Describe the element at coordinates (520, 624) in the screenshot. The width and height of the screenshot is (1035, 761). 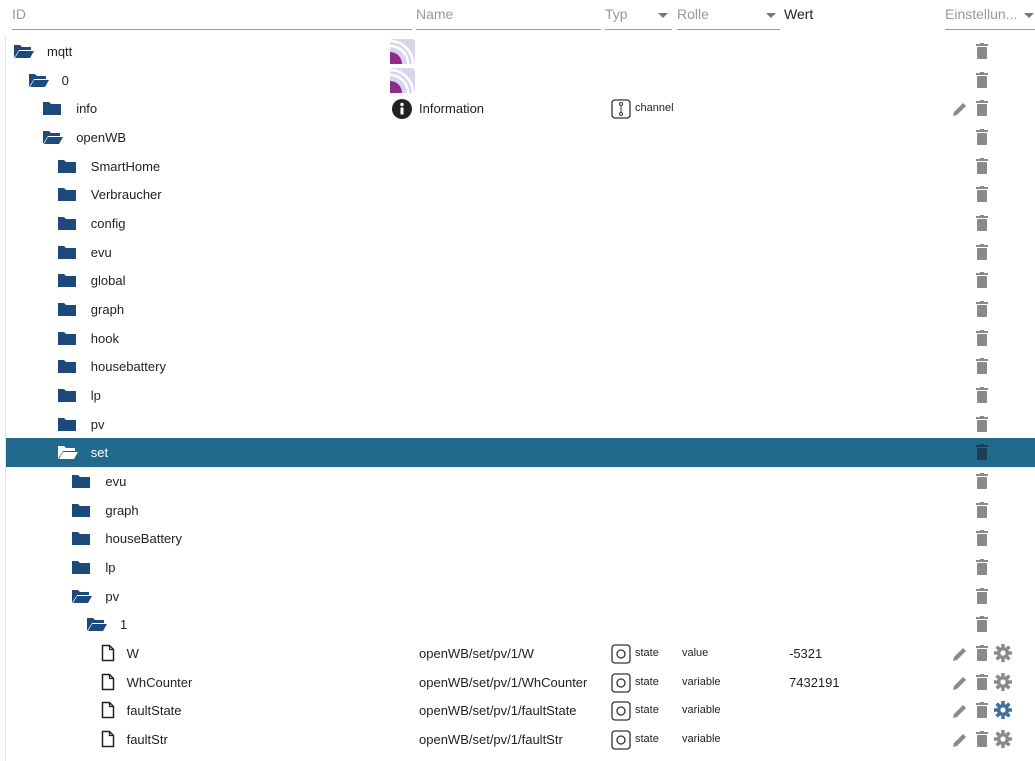
I see `tree-row: 1` at that location.